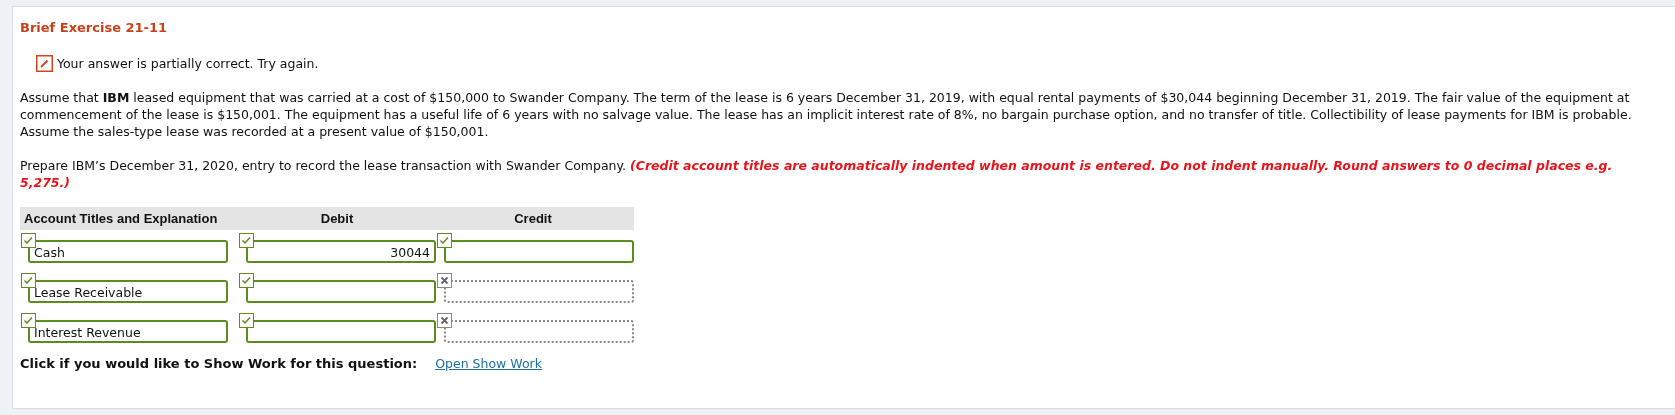 The width and height of the screenshot is (1675, 415). What do you see at coordinates (188, 63) in the screenshot?
I see `feedback-message: Your answer is partially correct. Try again.` at bounding box center [188, 63].